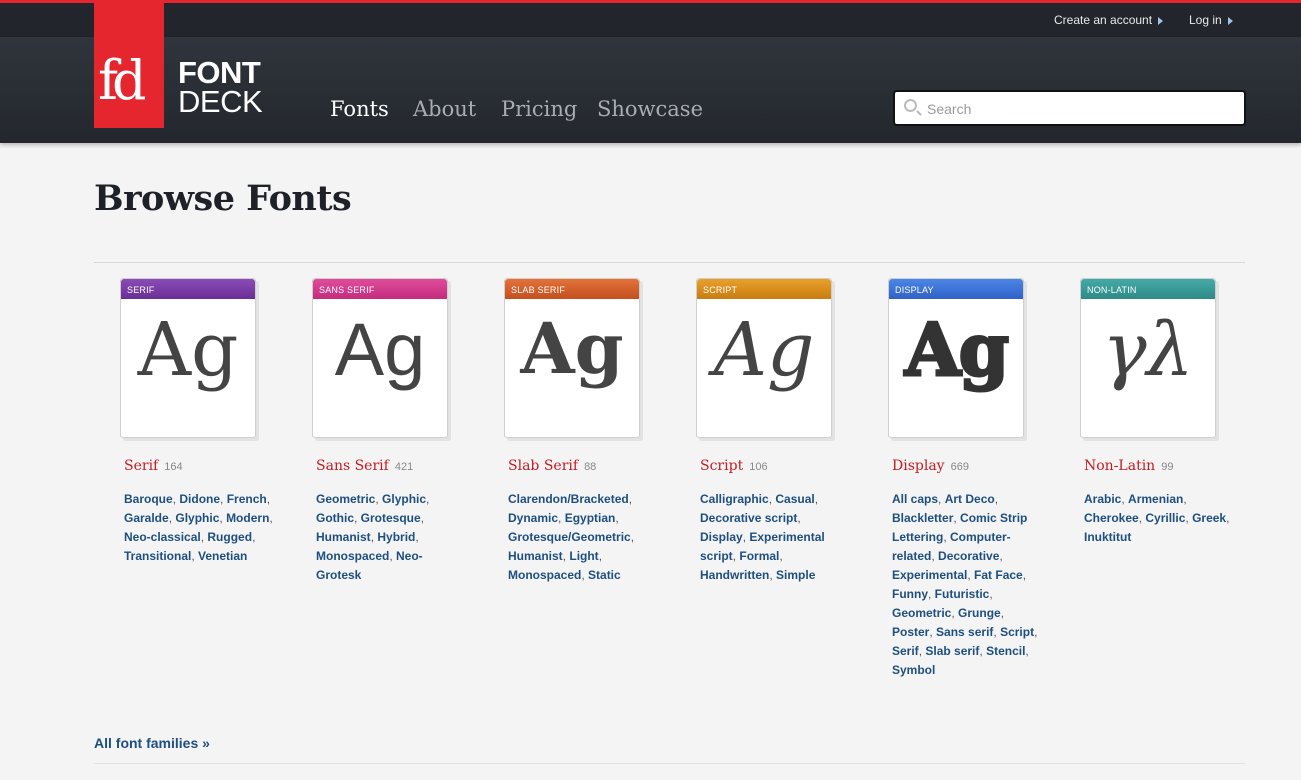 The width and height of the screenshot is (1301, 780). I want to click on category-name-link: Slab Serif 88, so click(552, 466).